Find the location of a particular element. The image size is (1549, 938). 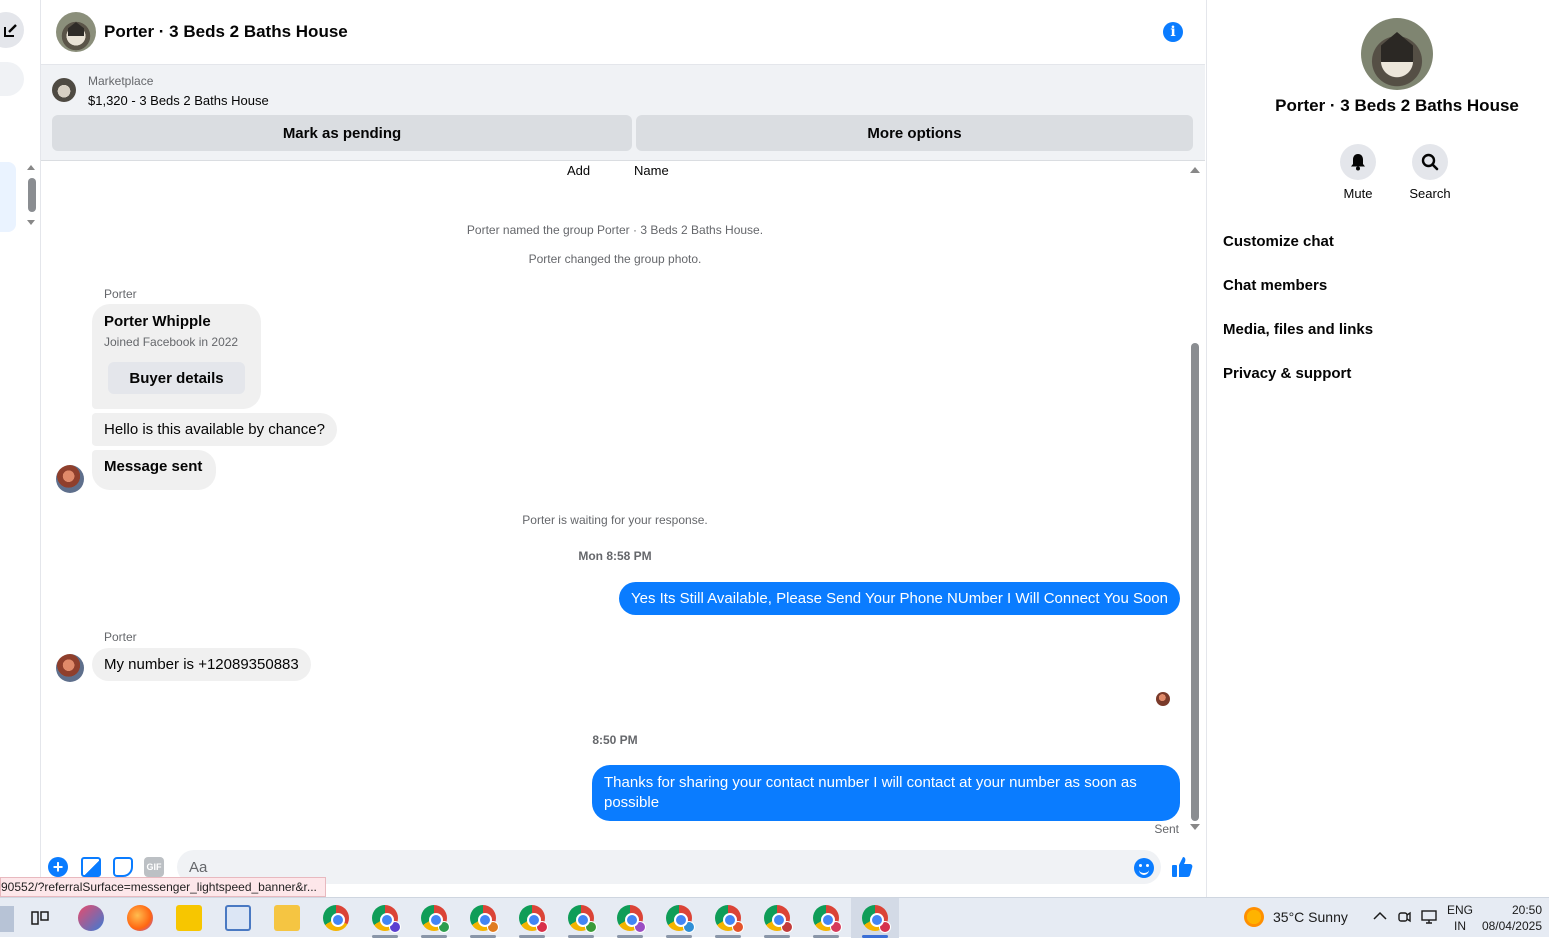

rail-scroll-down-arrow is located at coordinates (31, 222).